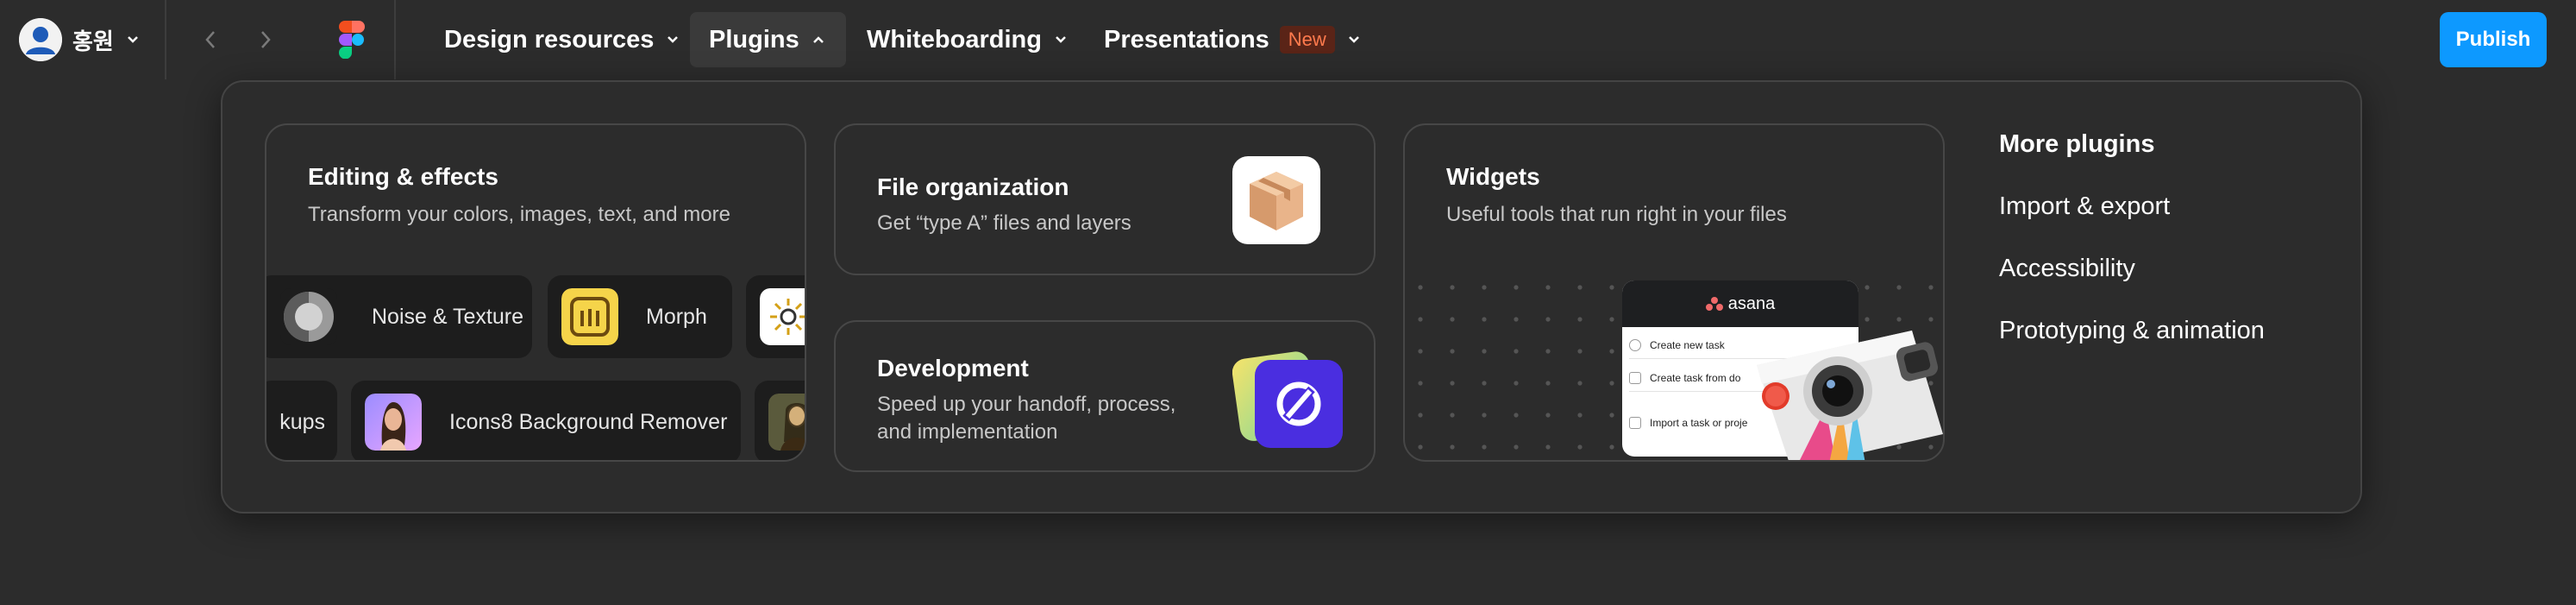  I want to click on card-title: Development, so click(953, 368).